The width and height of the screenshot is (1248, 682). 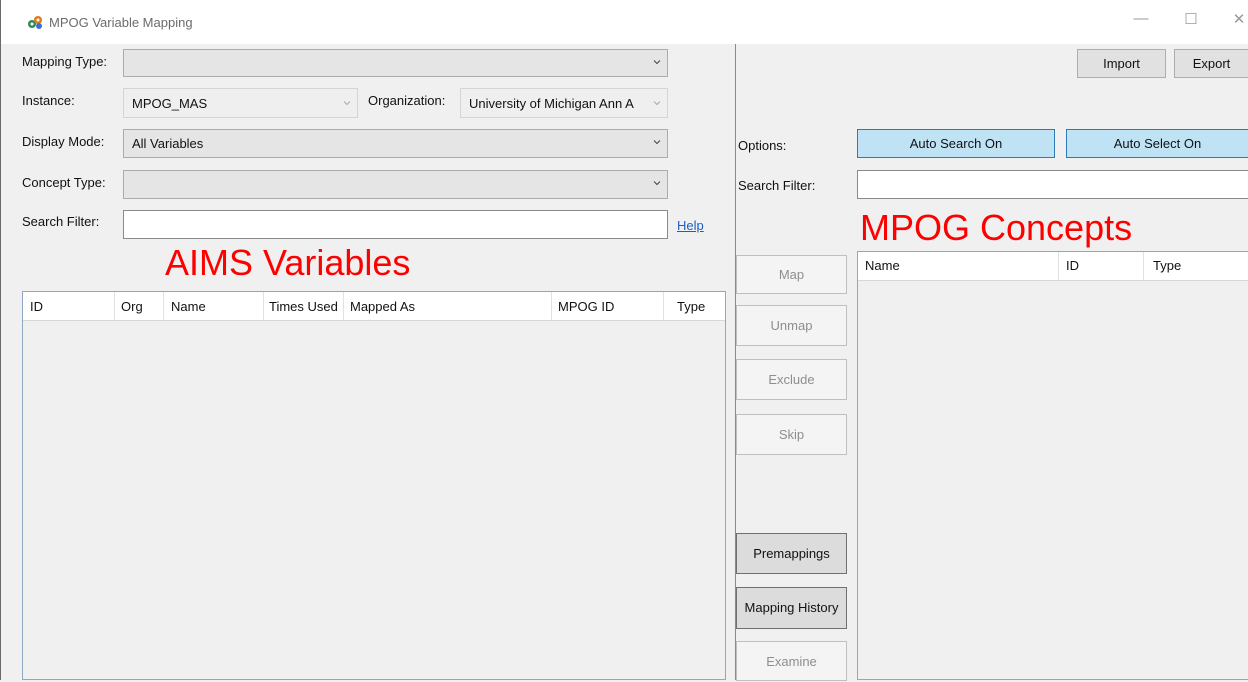 What do you see at coordinates (395, 184) in the screenshot?
I see `concept-type-dropdown` at bounding box center [395, 184].